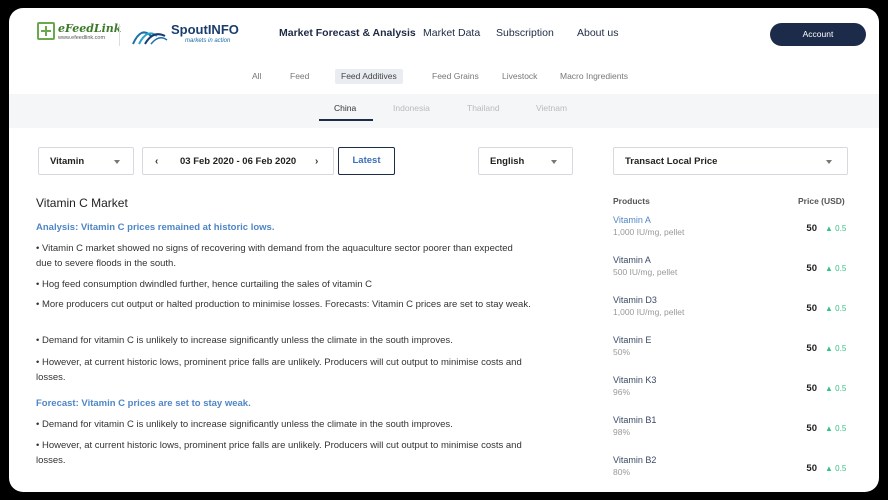 This screenshot has height=500, width=888. I want to click on product-spec: 98%, so click(622, 432).